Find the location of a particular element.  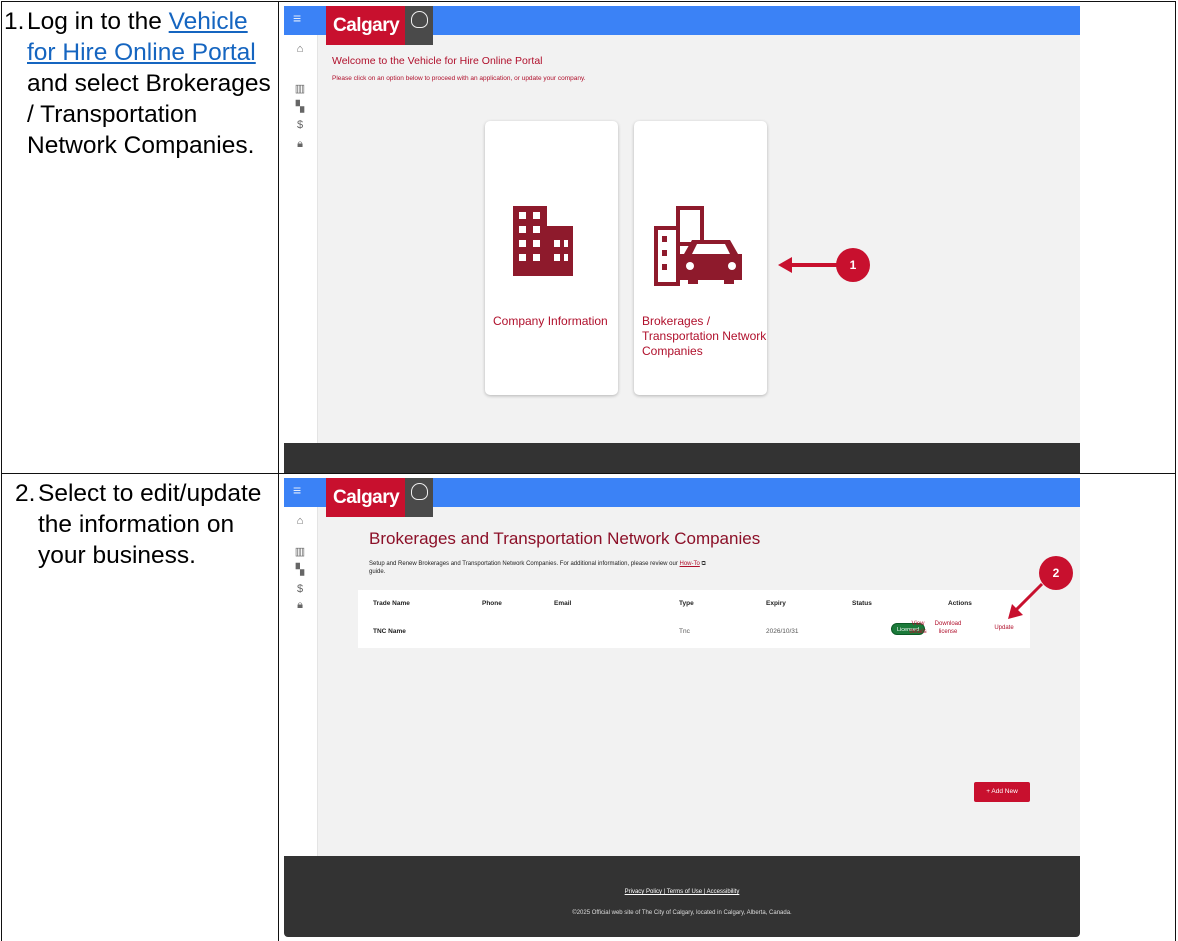

howto-link: How-To is located at coordinates (690, 564).